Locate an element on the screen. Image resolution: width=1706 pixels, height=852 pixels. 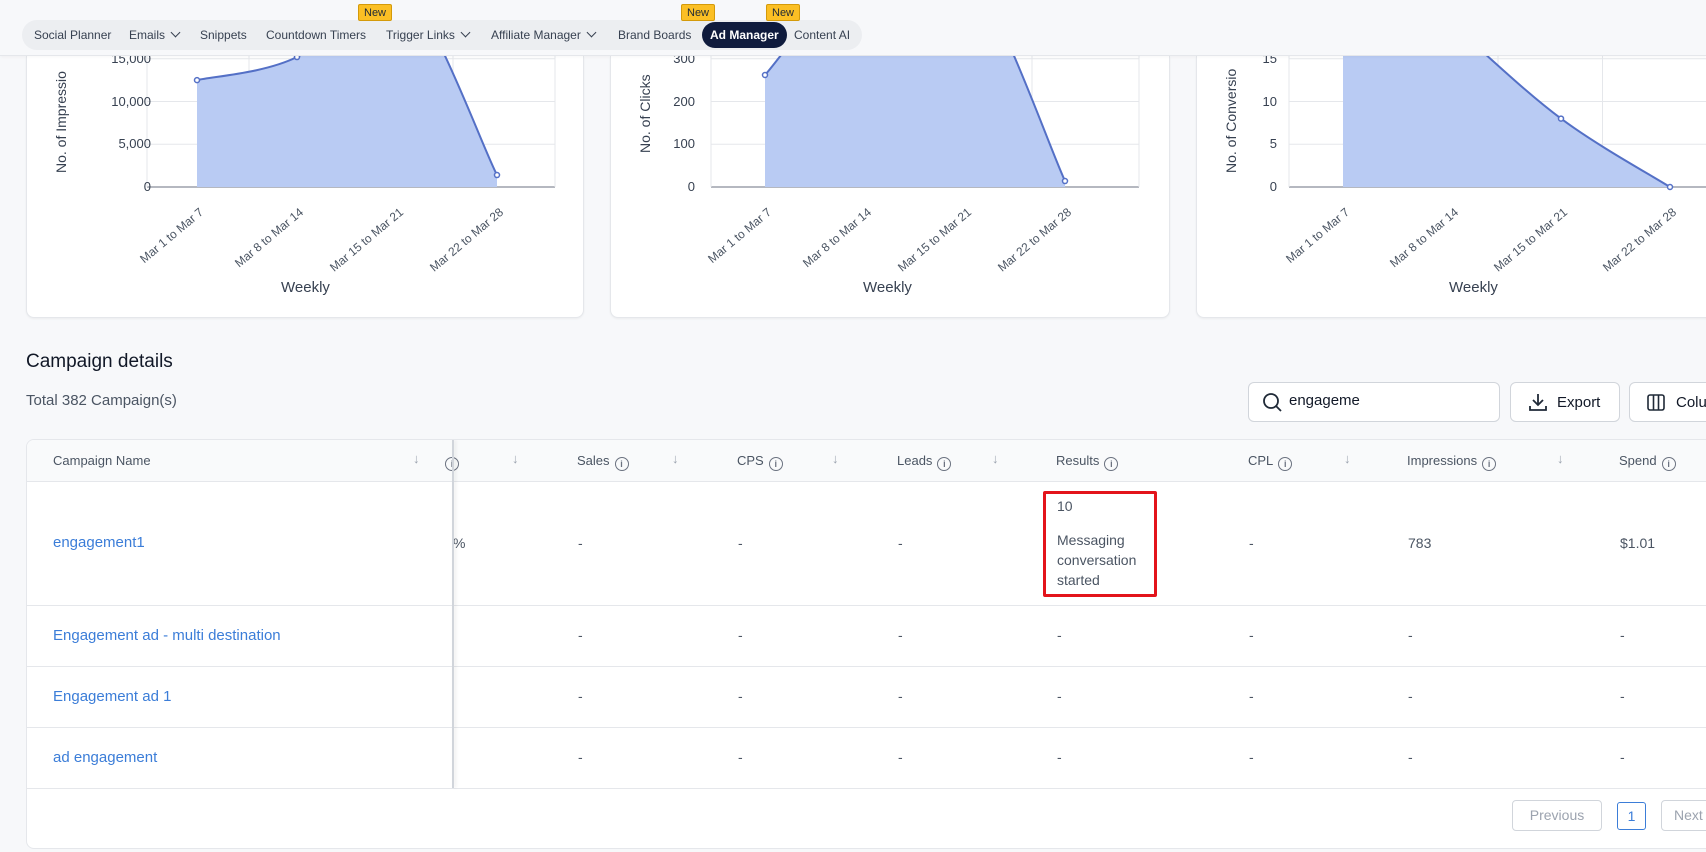
nav-label: Affiliate Manager is located at coordinates (536, 35).